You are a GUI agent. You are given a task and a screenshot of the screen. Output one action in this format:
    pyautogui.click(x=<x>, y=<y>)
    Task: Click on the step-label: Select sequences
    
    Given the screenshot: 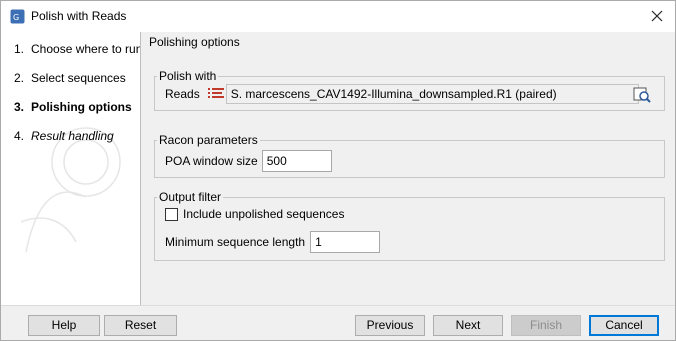 What is the action you would take?
    pyautogui.click(x=78, y=78)
    